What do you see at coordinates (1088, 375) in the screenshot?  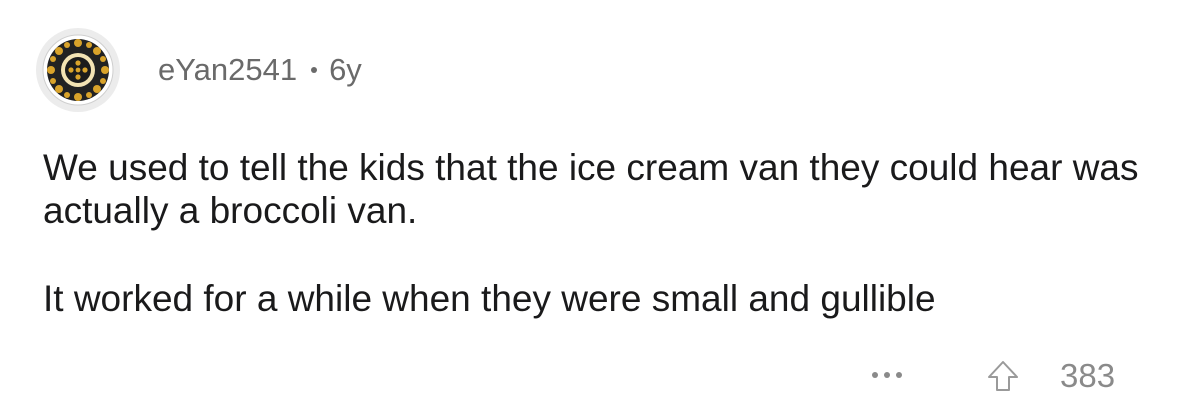 I see `vote-score: 383` at bounding box center [1088, 375].